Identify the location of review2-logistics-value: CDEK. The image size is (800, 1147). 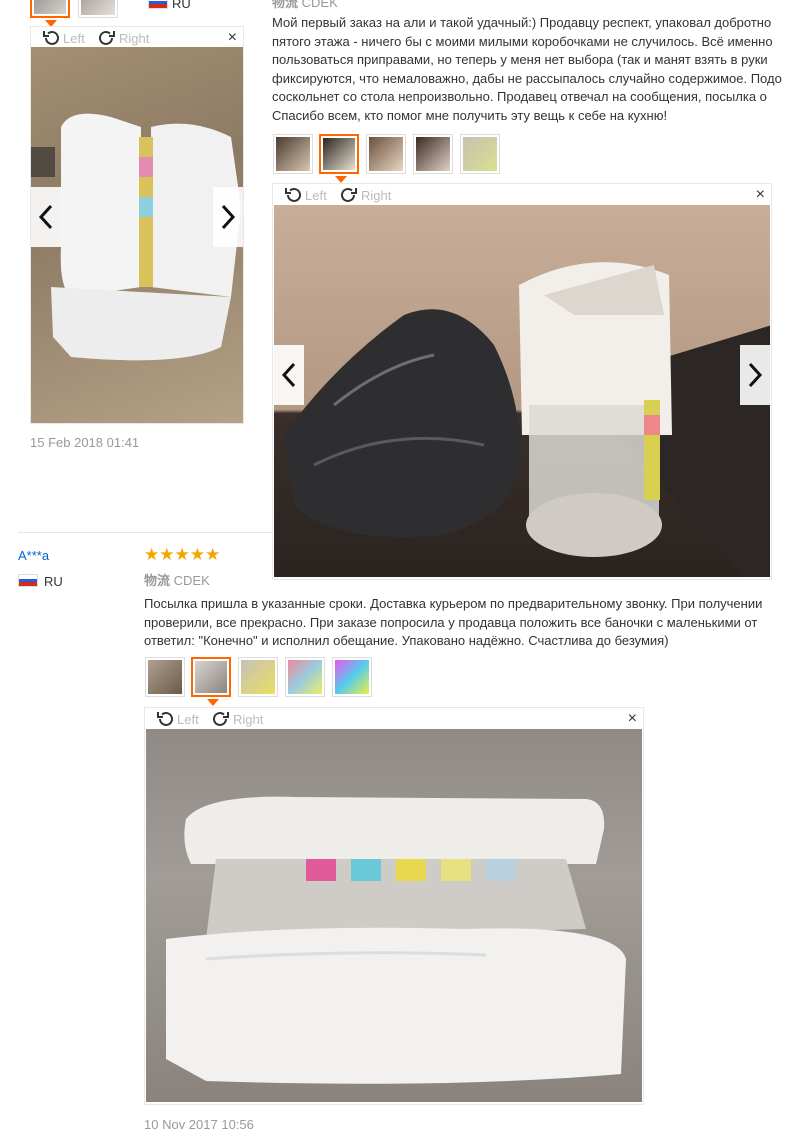
(319, 5).